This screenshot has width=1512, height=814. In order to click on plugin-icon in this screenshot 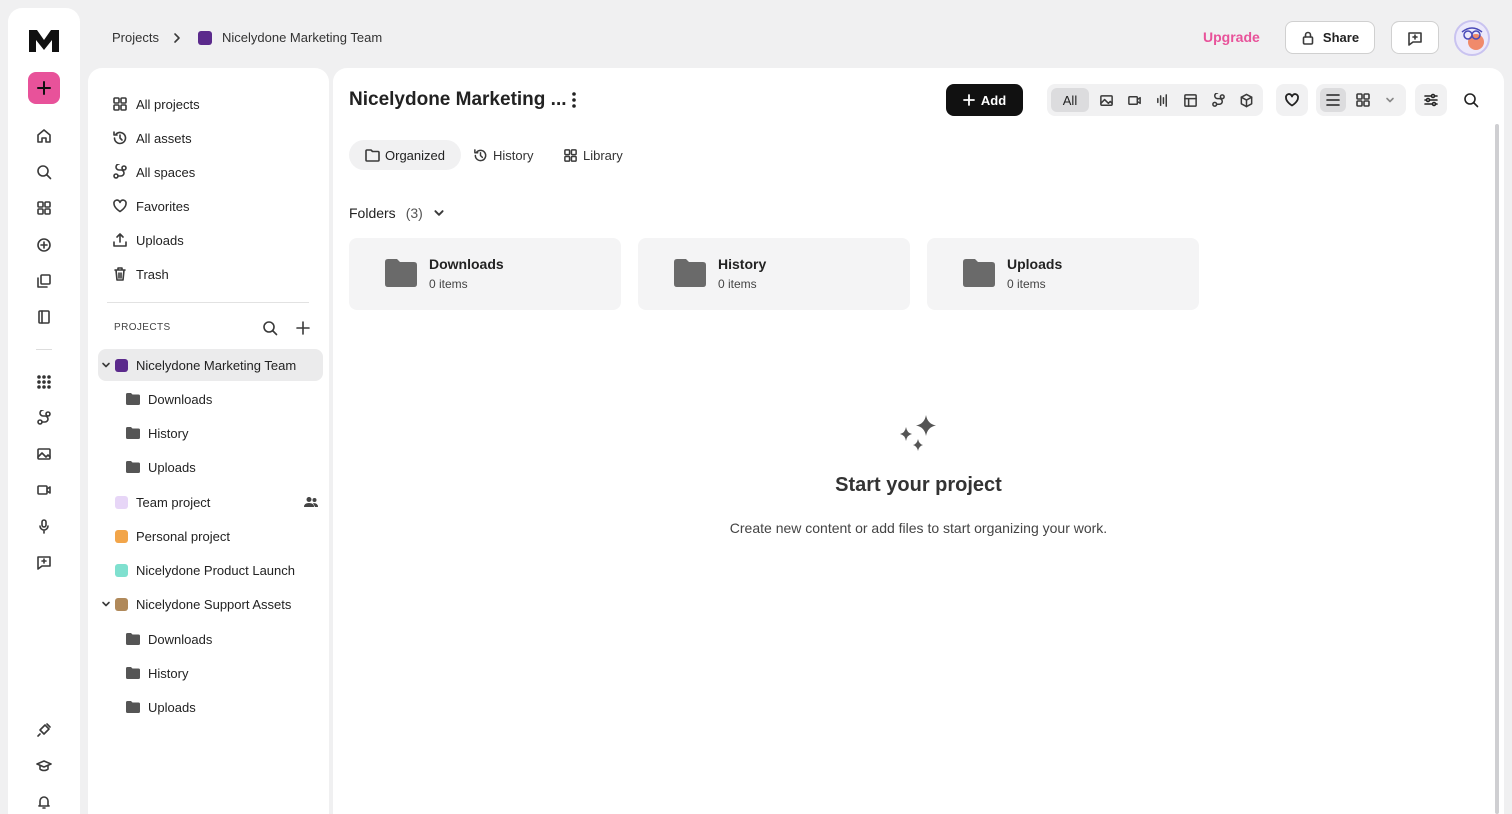, I will do `click(44, 730)`.